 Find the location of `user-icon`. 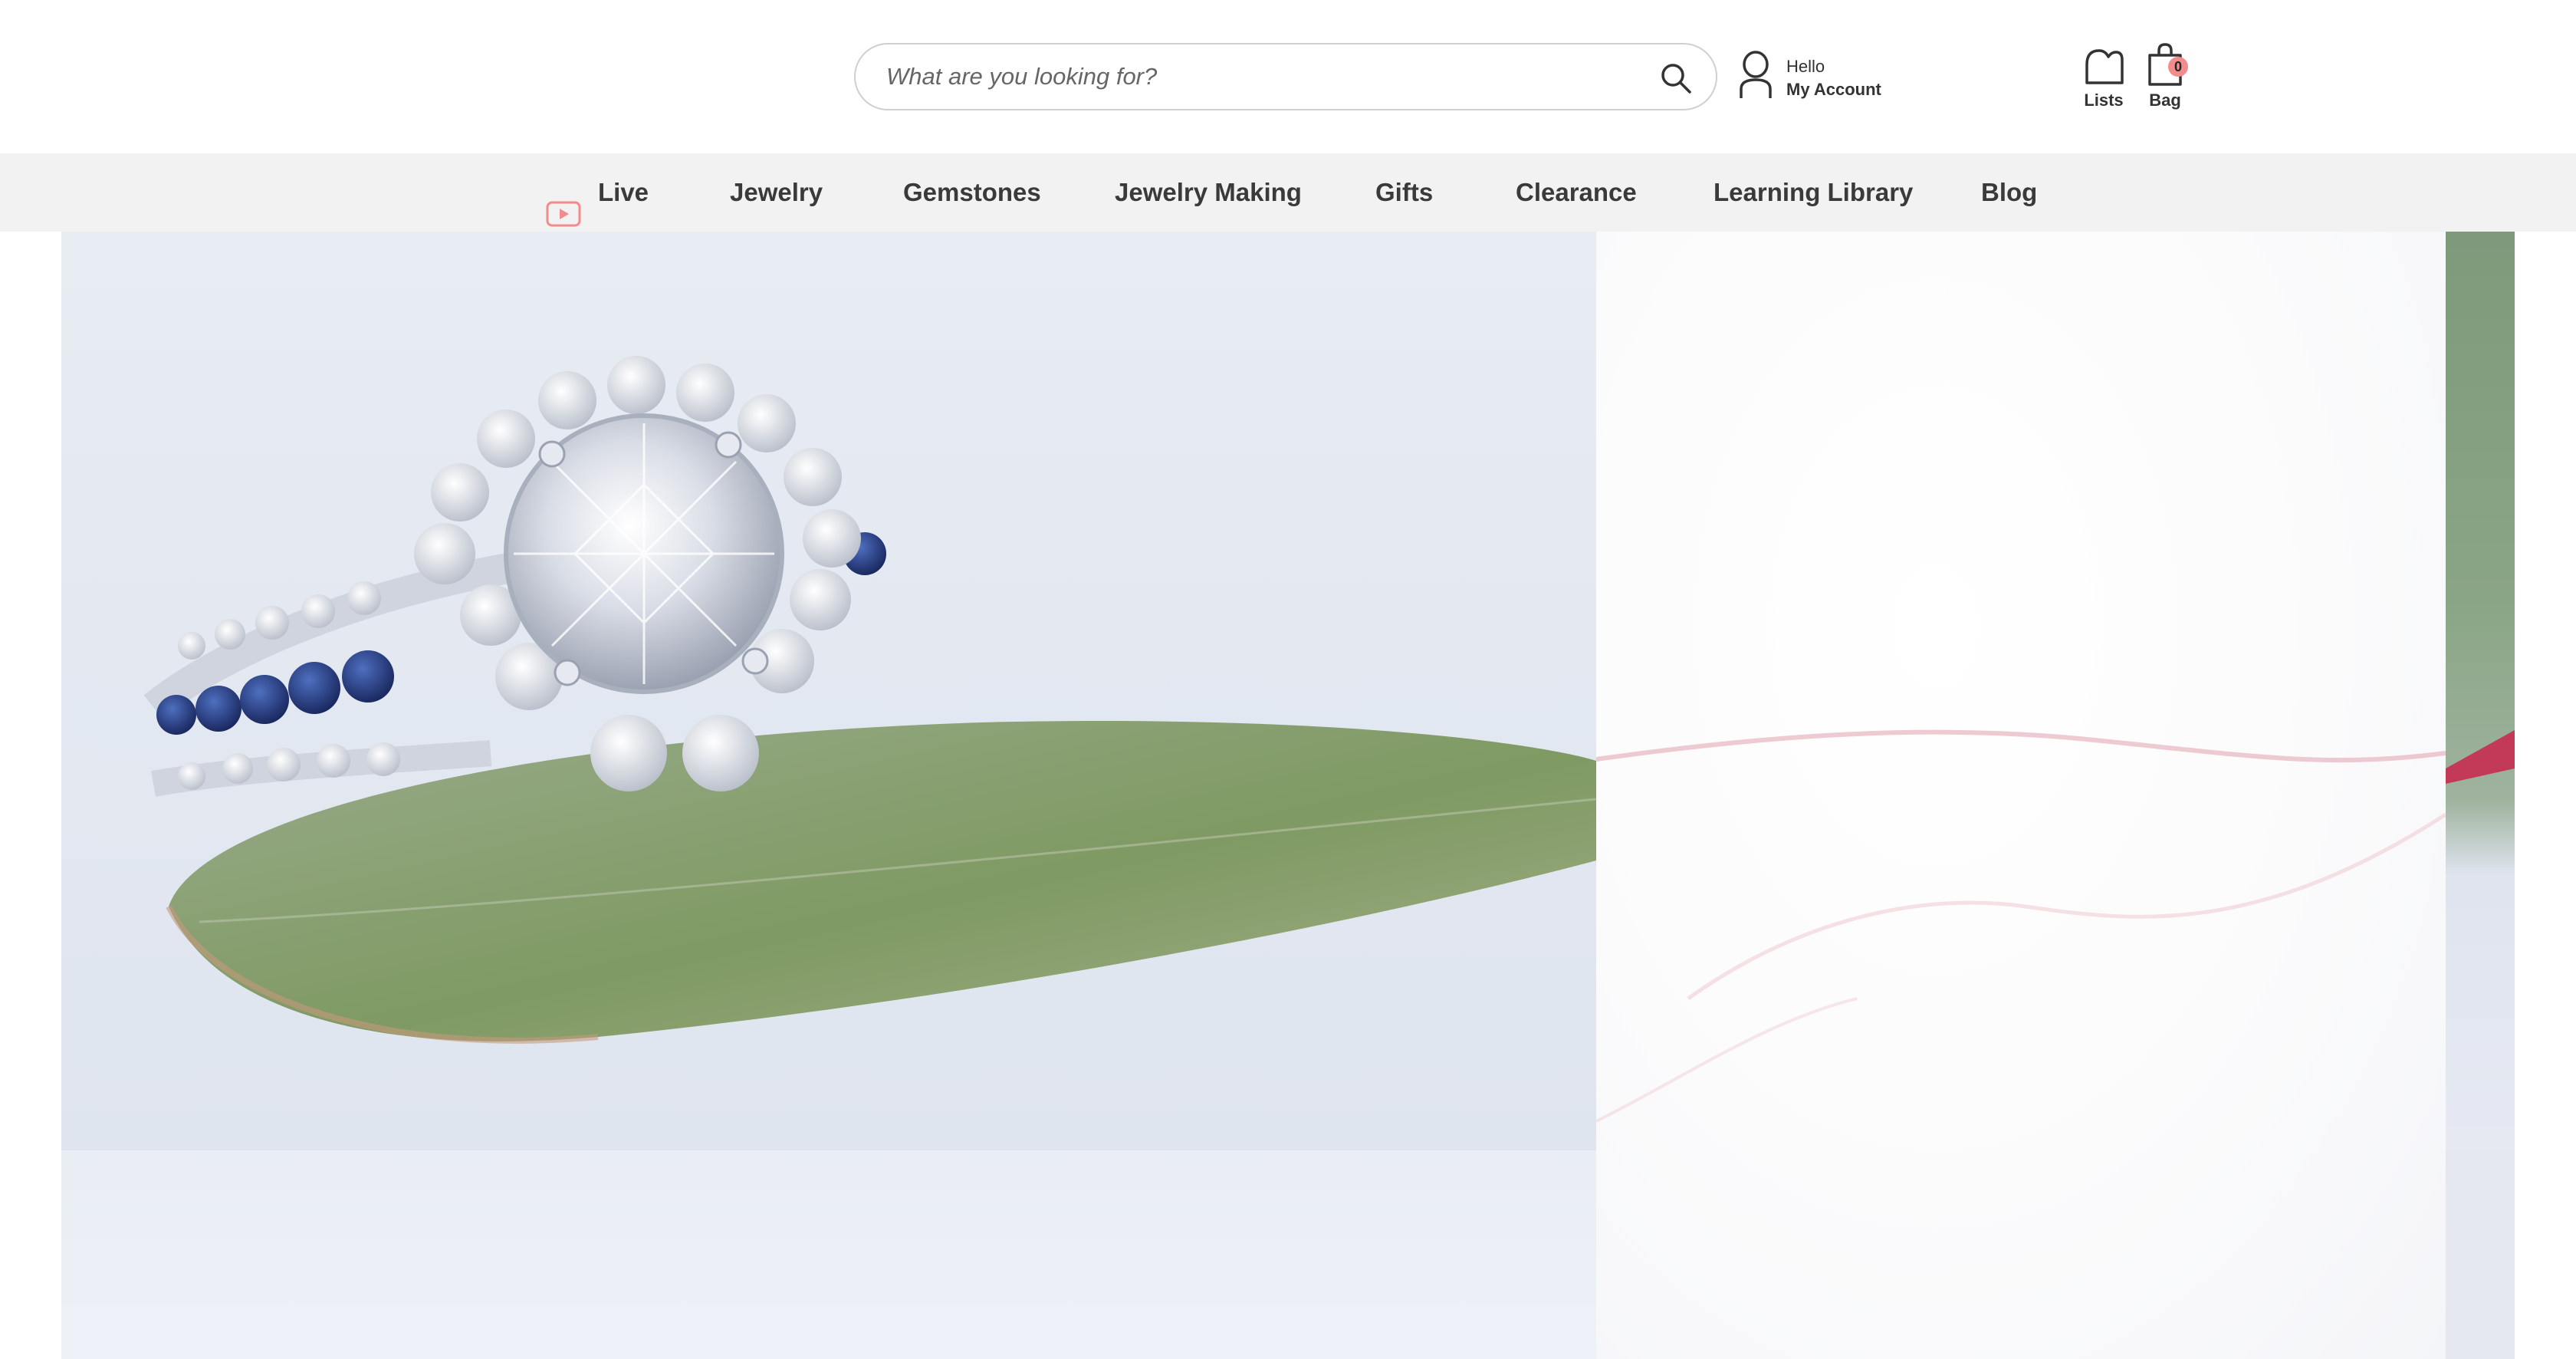

user-icon is located at coordinates (1755, 75).